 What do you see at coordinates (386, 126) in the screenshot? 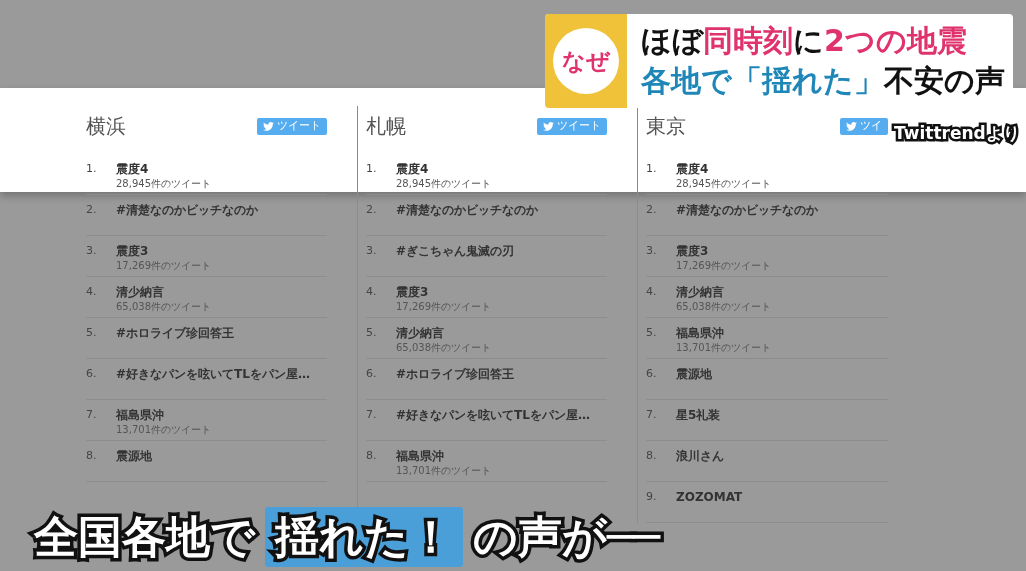
I see `city-title: 札幌` at bounding box center [386, 126].